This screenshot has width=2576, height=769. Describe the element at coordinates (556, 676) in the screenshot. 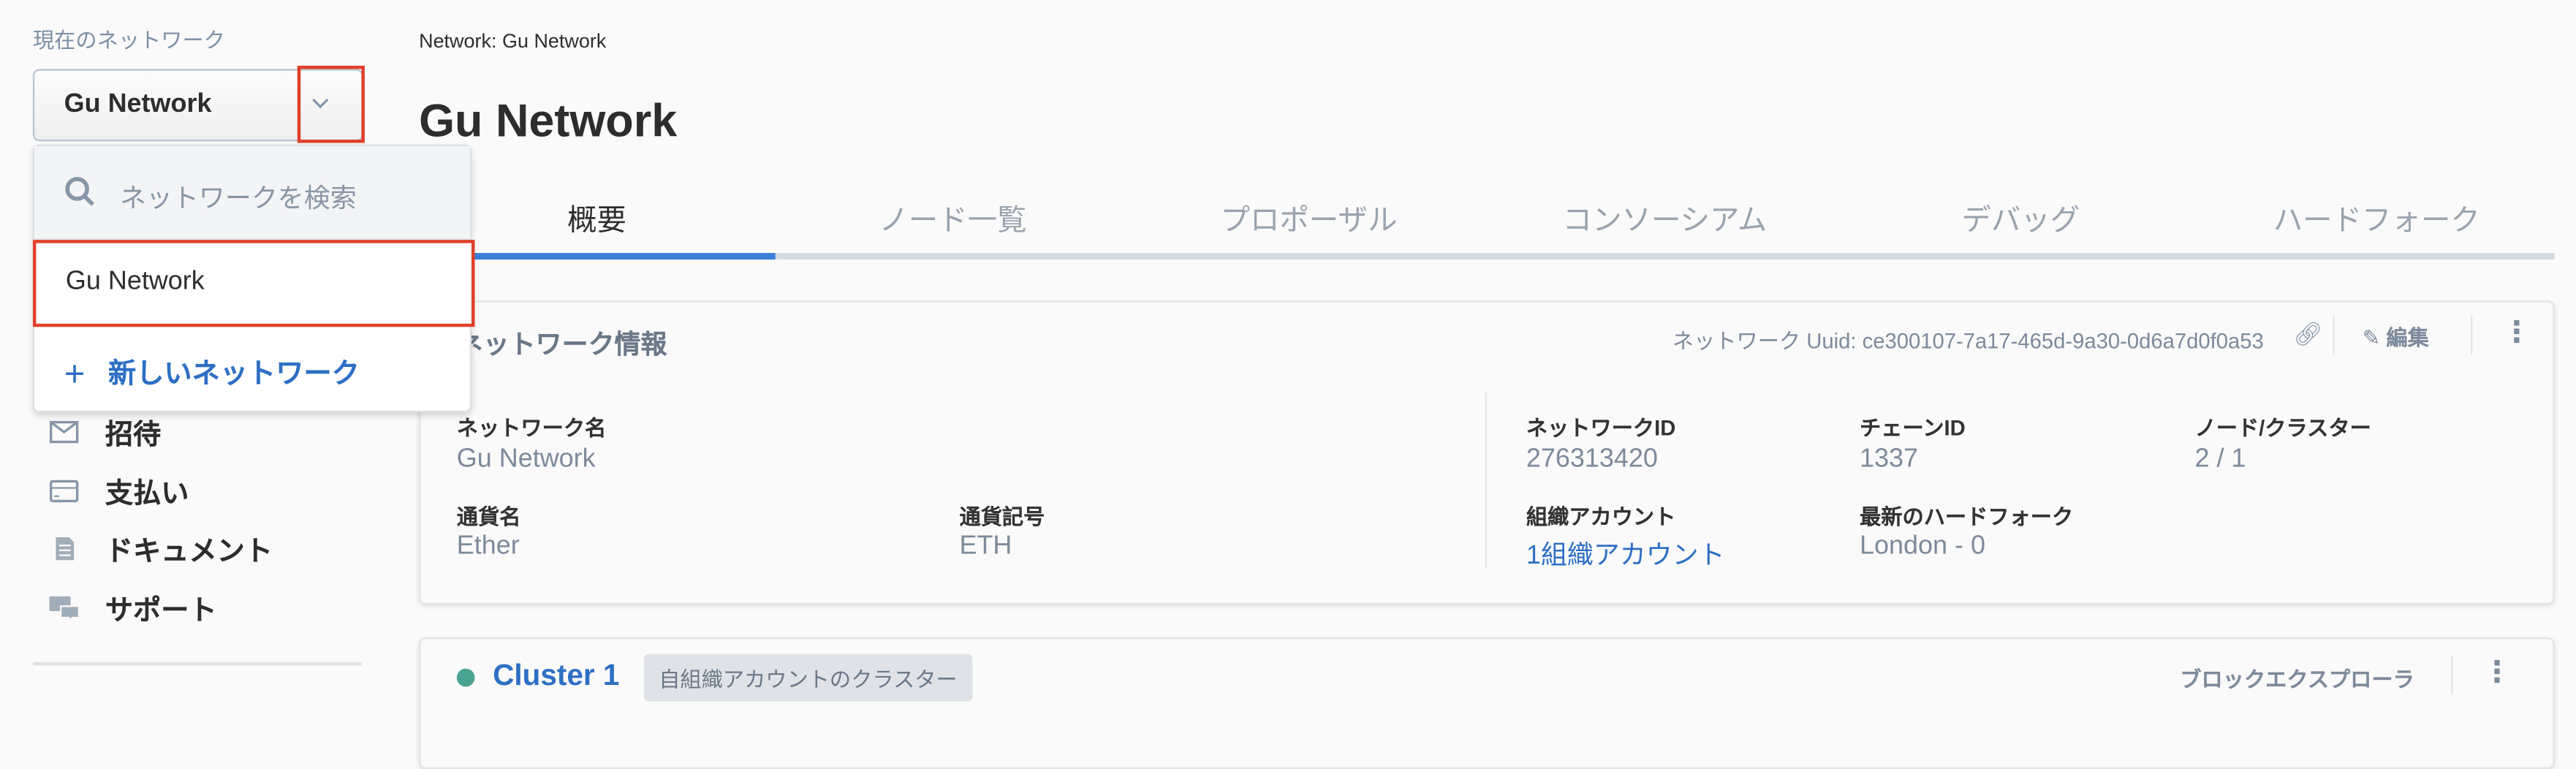

I see `cluster-name: Cluster 1` at that location.